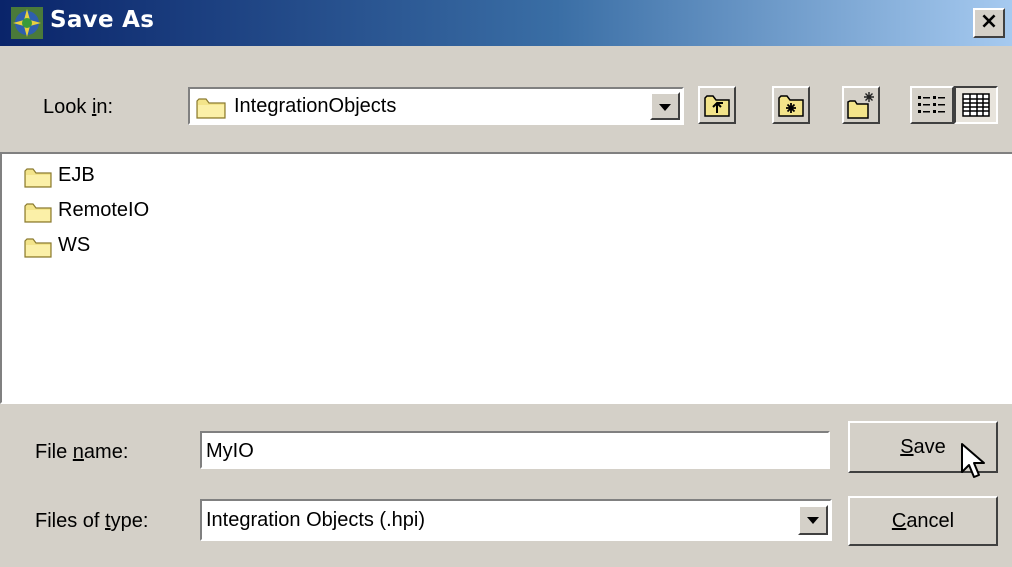  What do you see at coordinates (106, 452) in the screenshot?
I see `file-name-label-post: ame:` at bounding box center [106, 452].